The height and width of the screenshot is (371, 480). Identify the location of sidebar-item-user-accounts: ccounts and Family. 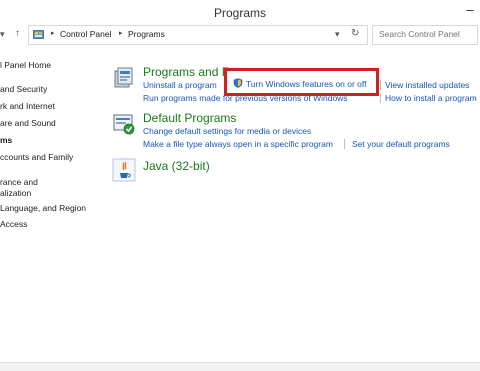
(36, 157).